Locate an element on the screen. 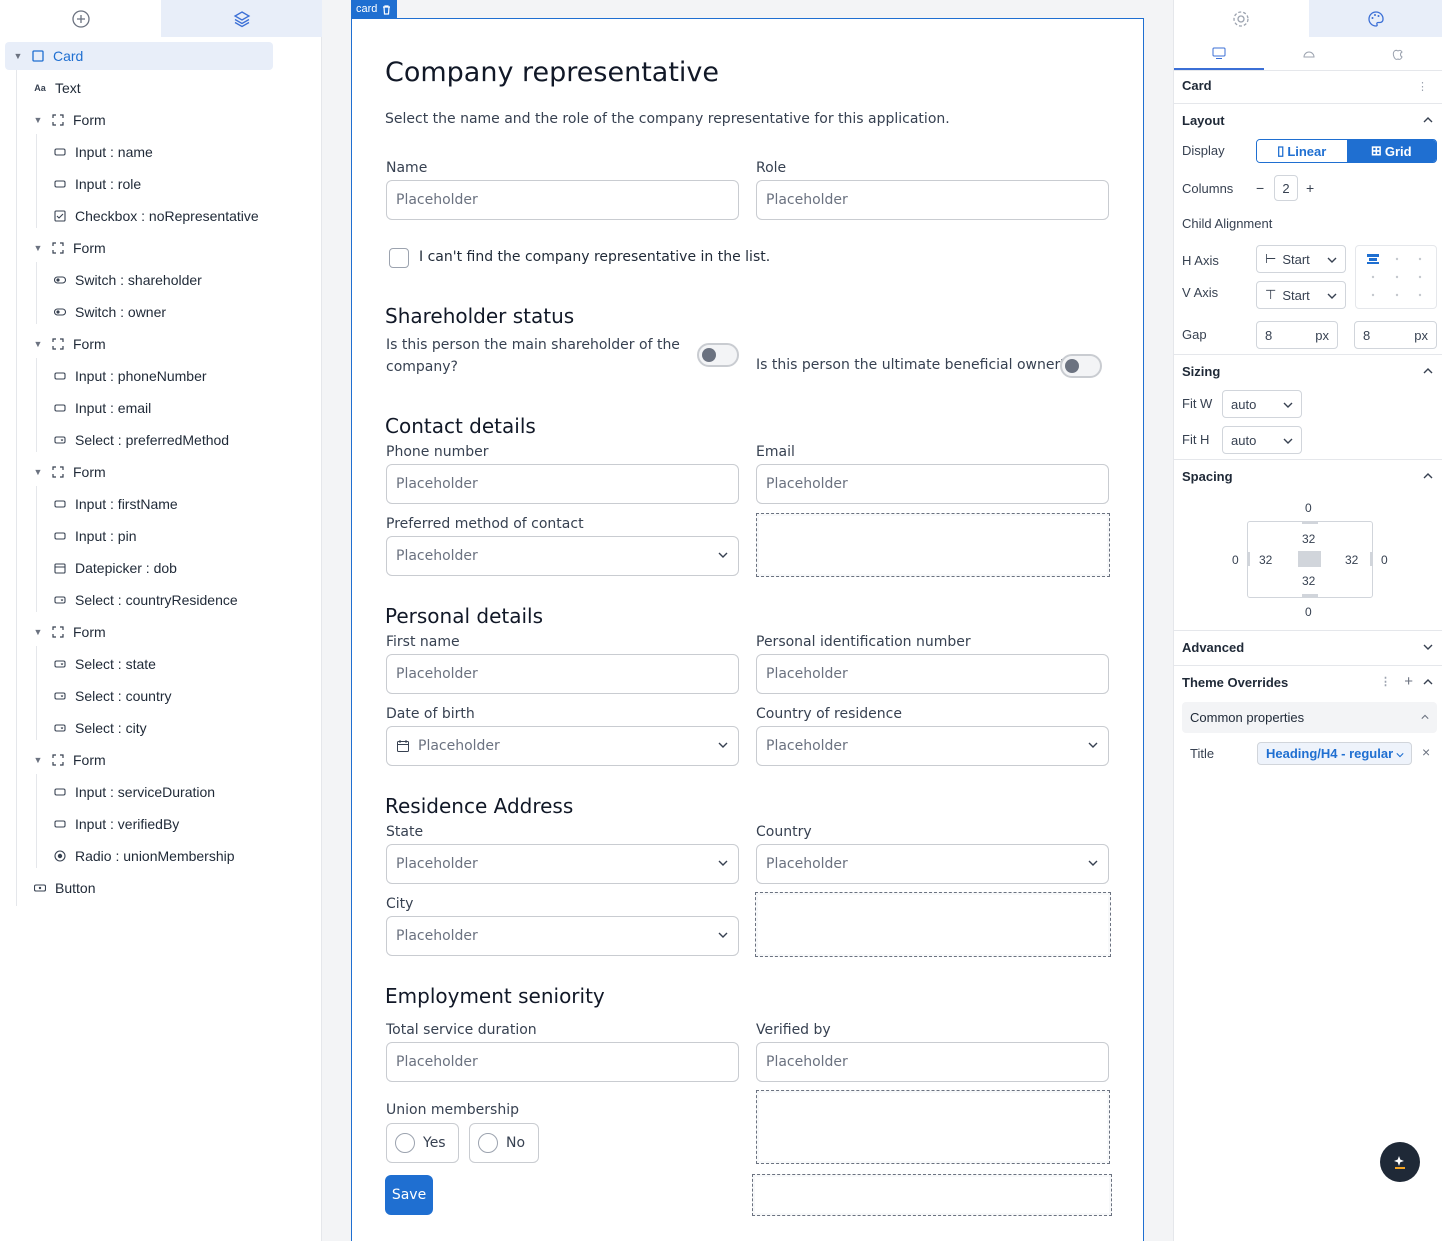 This screenshot has height=1241, width=1442. tree-item: Button is located at coordinates (64, 888).